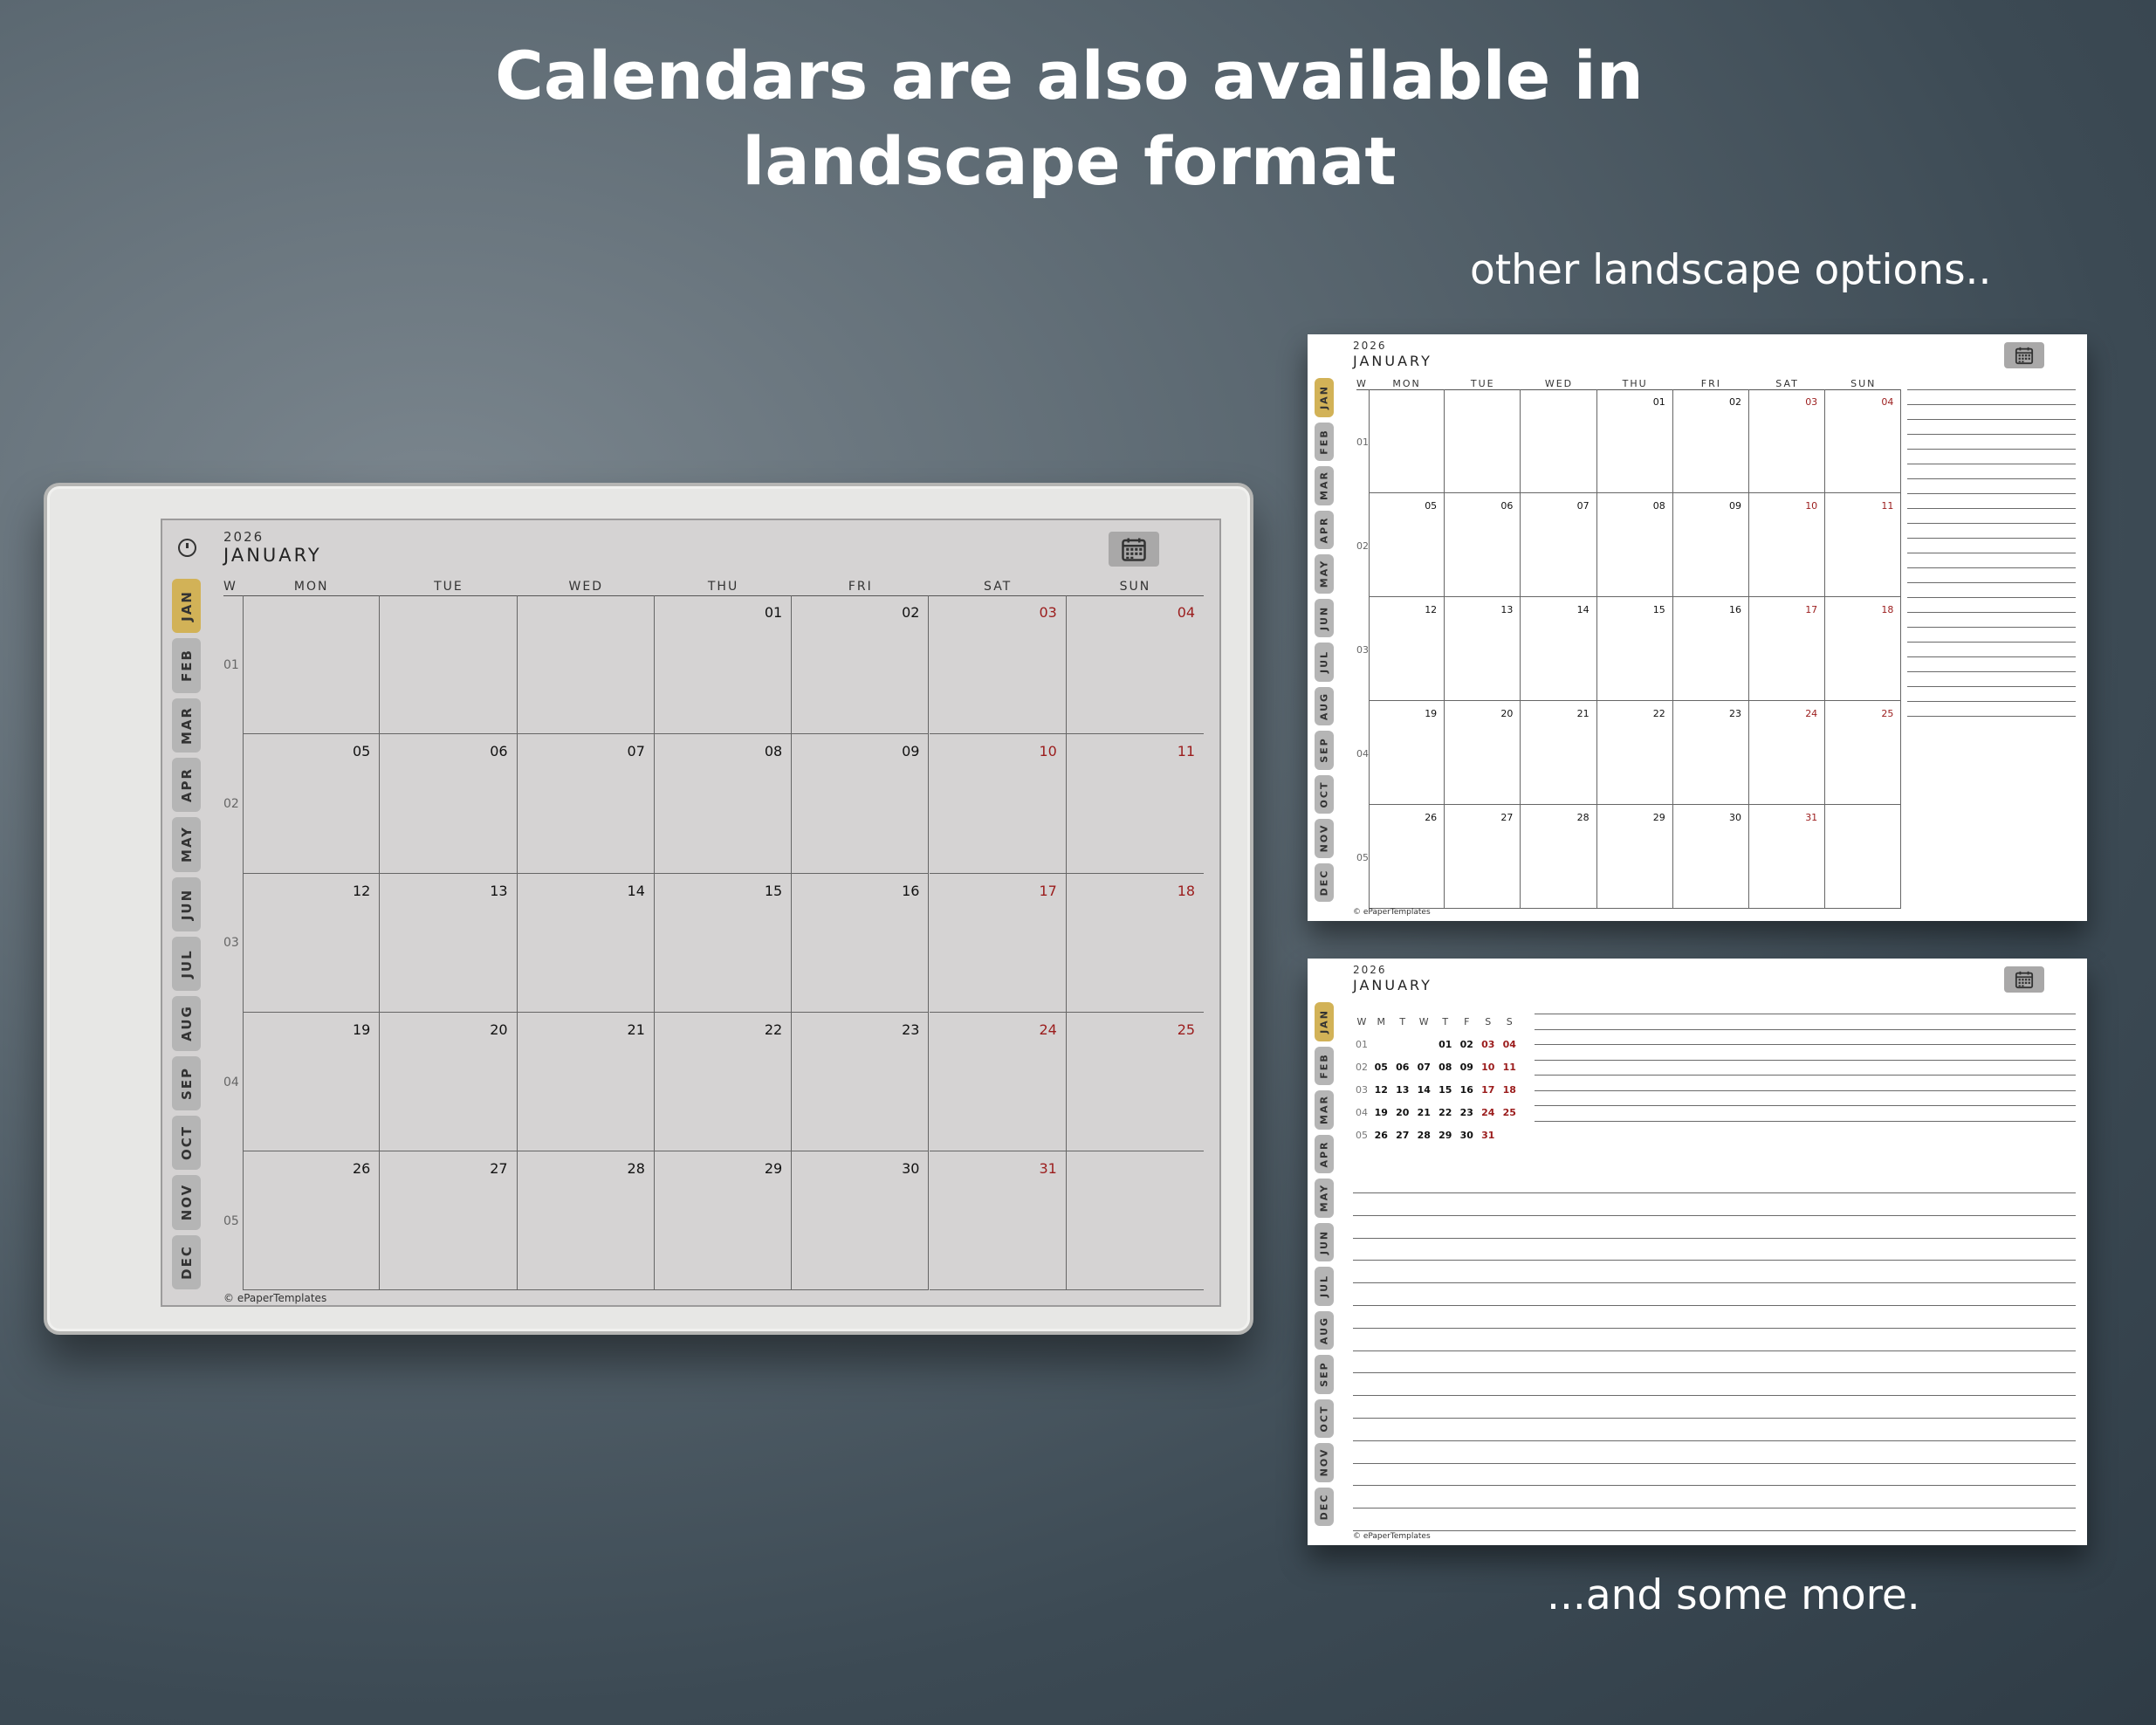 The width and height of the screenshot is (2156, 1725). What do you see at coordinates (1424, 1113) in the screenshot?
I see `mini-day: 21` at bounding box center [1424, 1113].